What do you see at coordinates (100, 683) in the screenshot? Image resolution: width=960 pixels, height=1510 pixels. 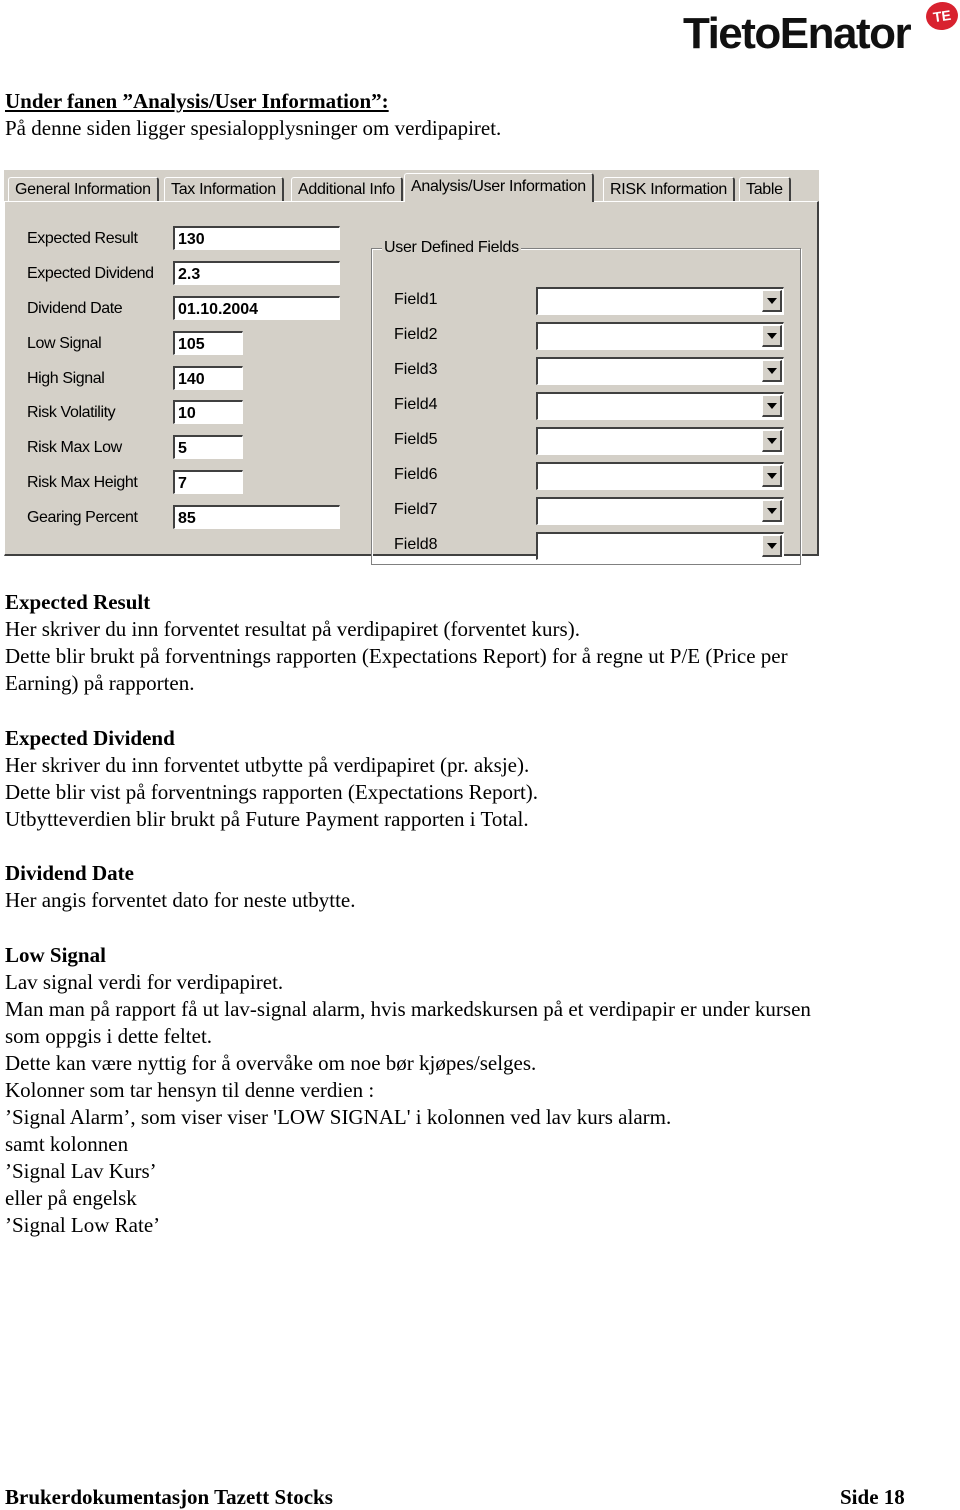 I see `section-line: Earning) på rapporten.` at bounding box center [100, 683].